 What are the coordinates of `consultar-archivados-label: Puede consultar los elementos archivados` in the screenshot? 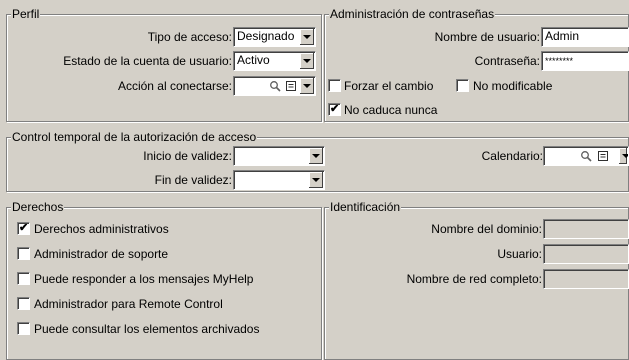 It's located at (147, 329).